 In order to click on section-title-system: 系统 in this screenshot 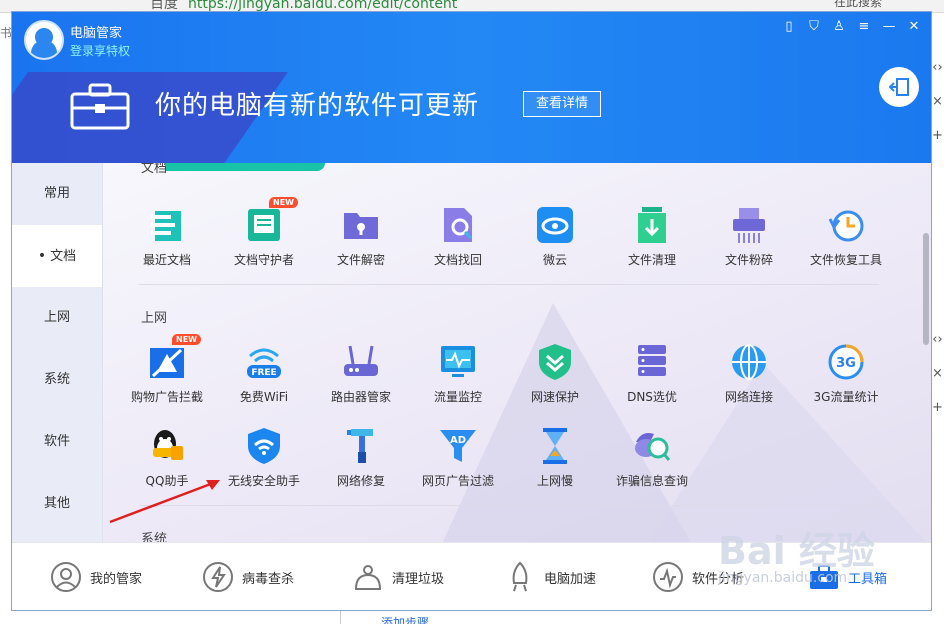, I will do `click(154, 537)`.